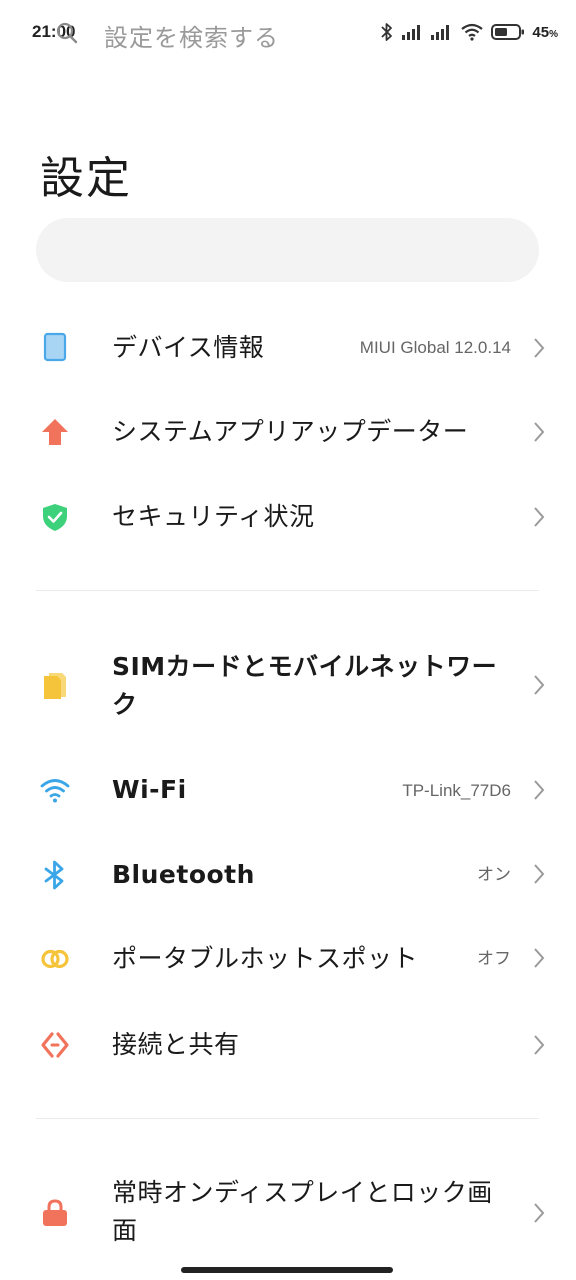 Image resolution: width=576 pixels, height=1280 pixels. What do you see at coordinates (55, 1045) in the screenshot?
I see `connection-share-icon` at bounding box center [55, 1045].